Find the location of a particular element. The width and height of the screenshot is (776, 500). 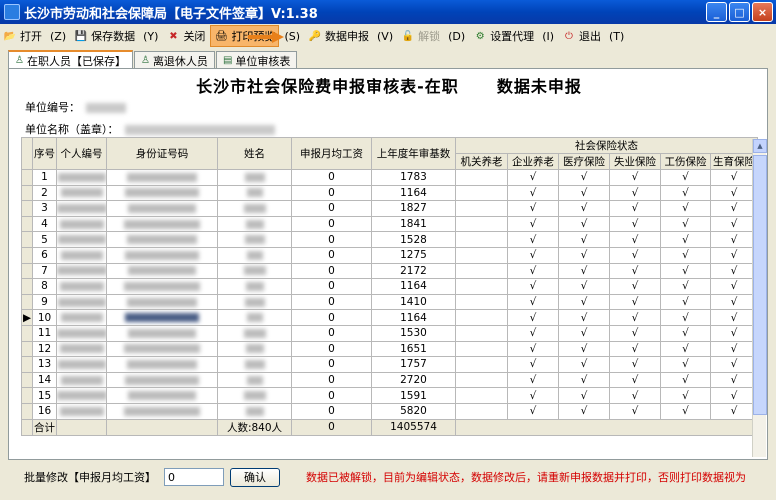

vertical-scrollbar: ▲ is located at coordinates (759, 298).